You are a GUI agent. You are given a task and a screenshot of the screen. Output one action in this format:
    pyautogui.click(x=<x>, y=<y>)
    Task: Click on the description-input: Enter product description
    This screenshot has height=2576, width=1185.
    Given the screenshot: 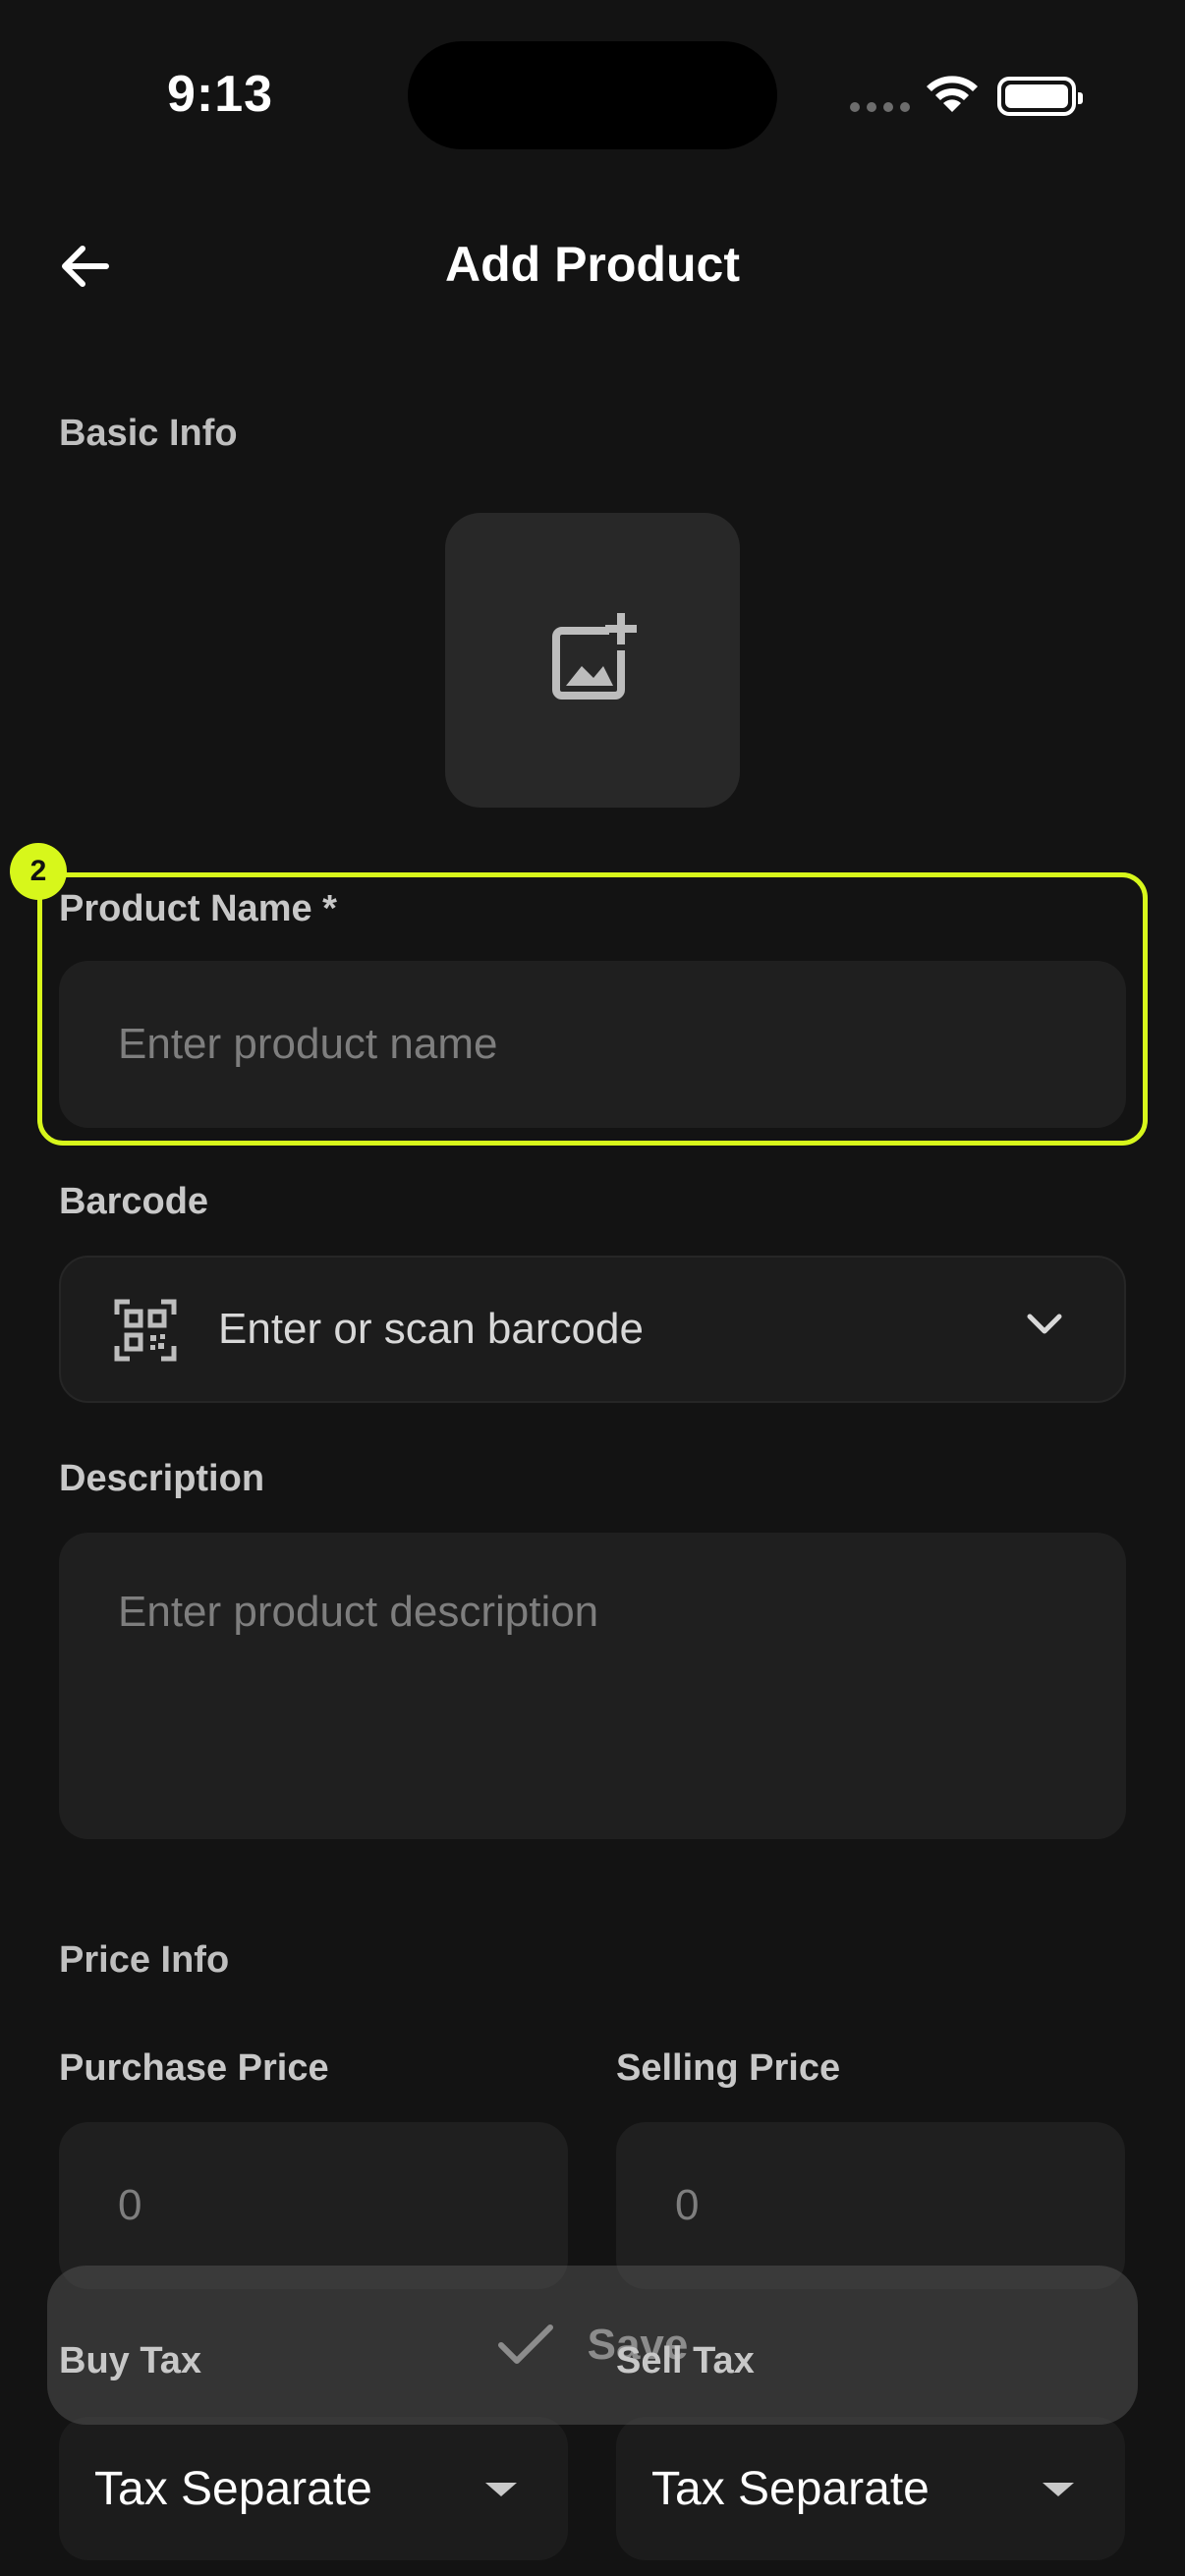 What is the action you would take?
    pyautogui.click(x=592, y=1686)
    